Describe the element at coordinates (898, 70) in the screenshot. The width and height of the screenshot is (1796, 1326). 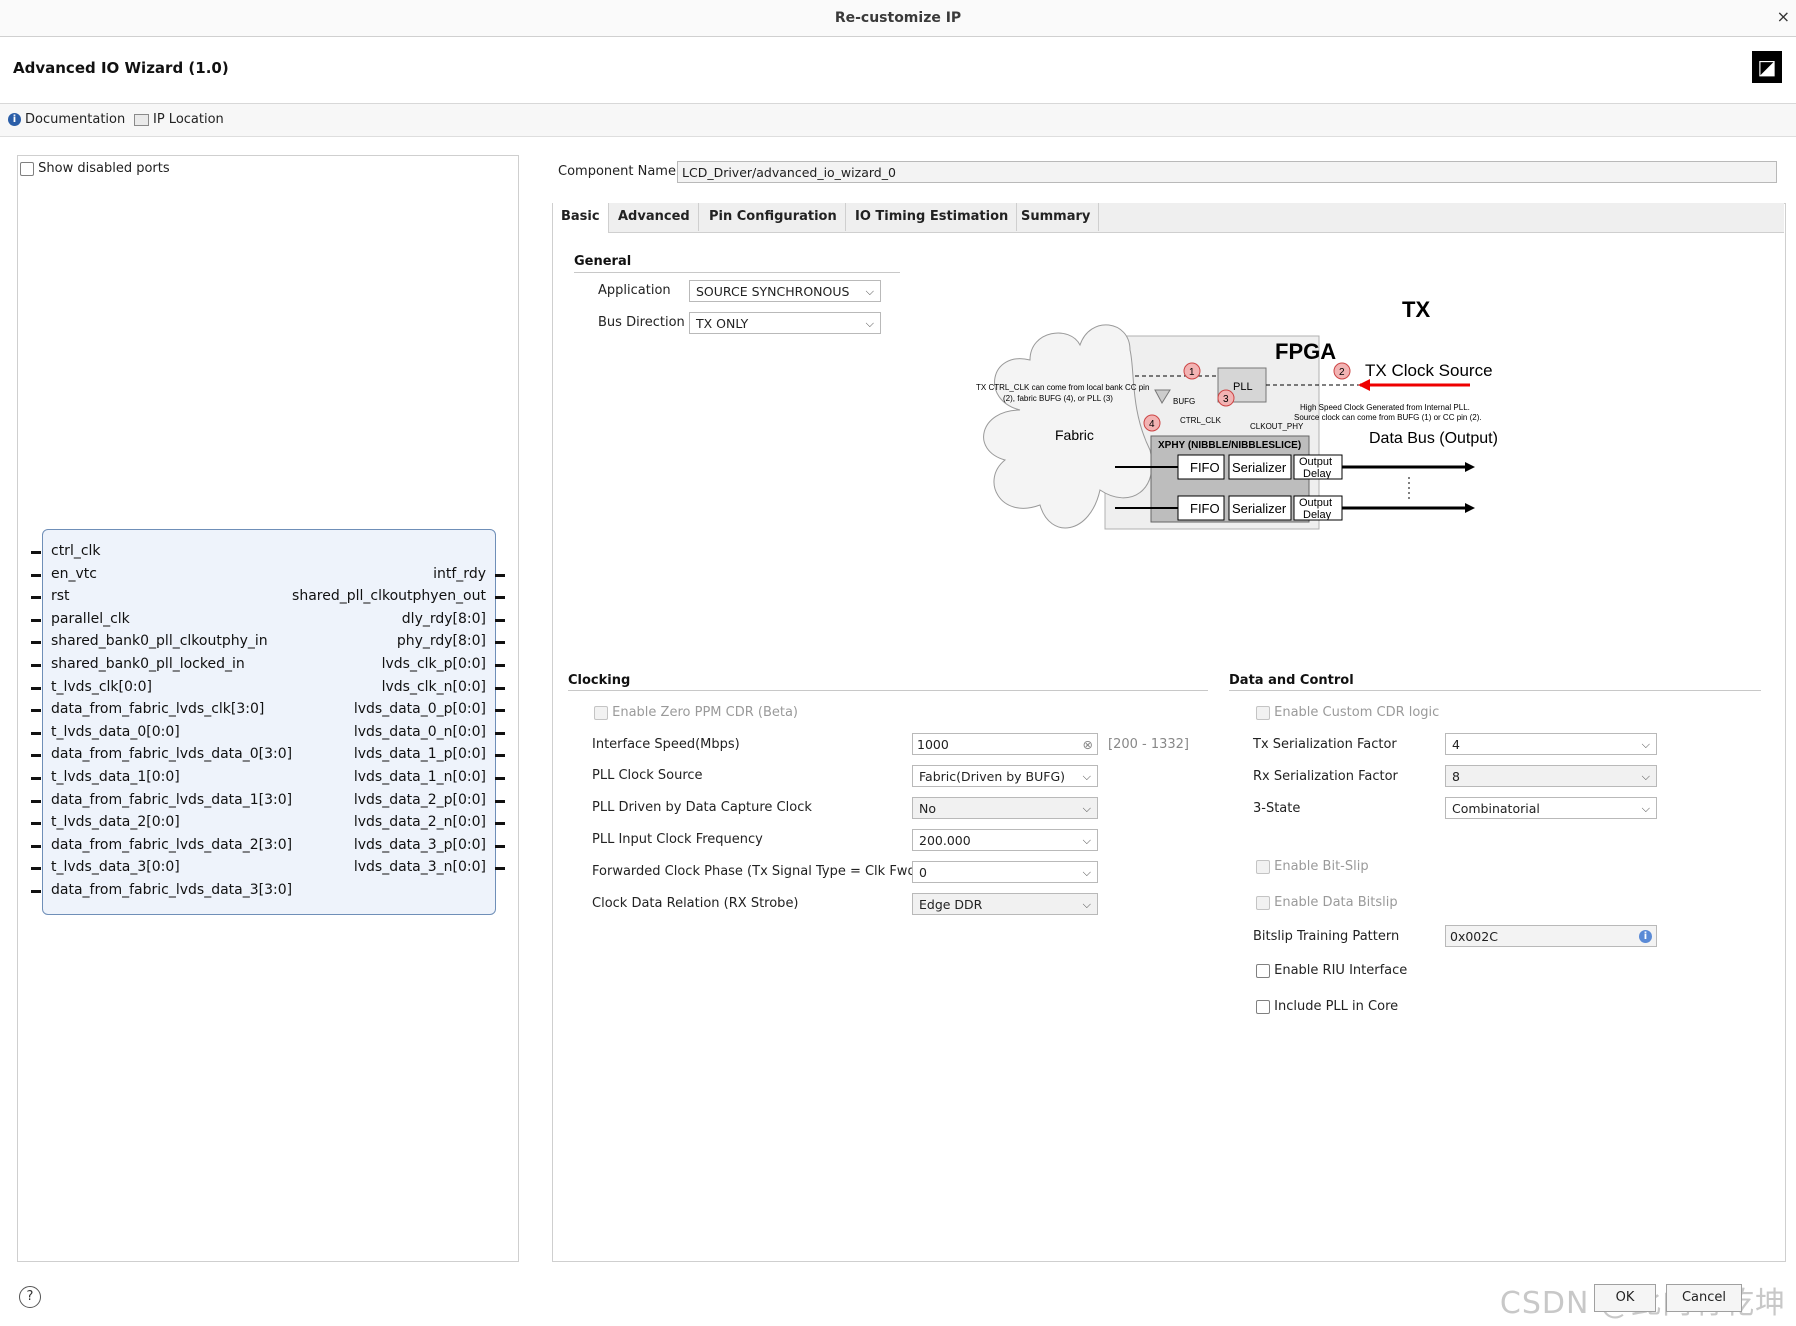
I see `wizard-header: Advanced IO Wizard (1.0) ◪` at that location.